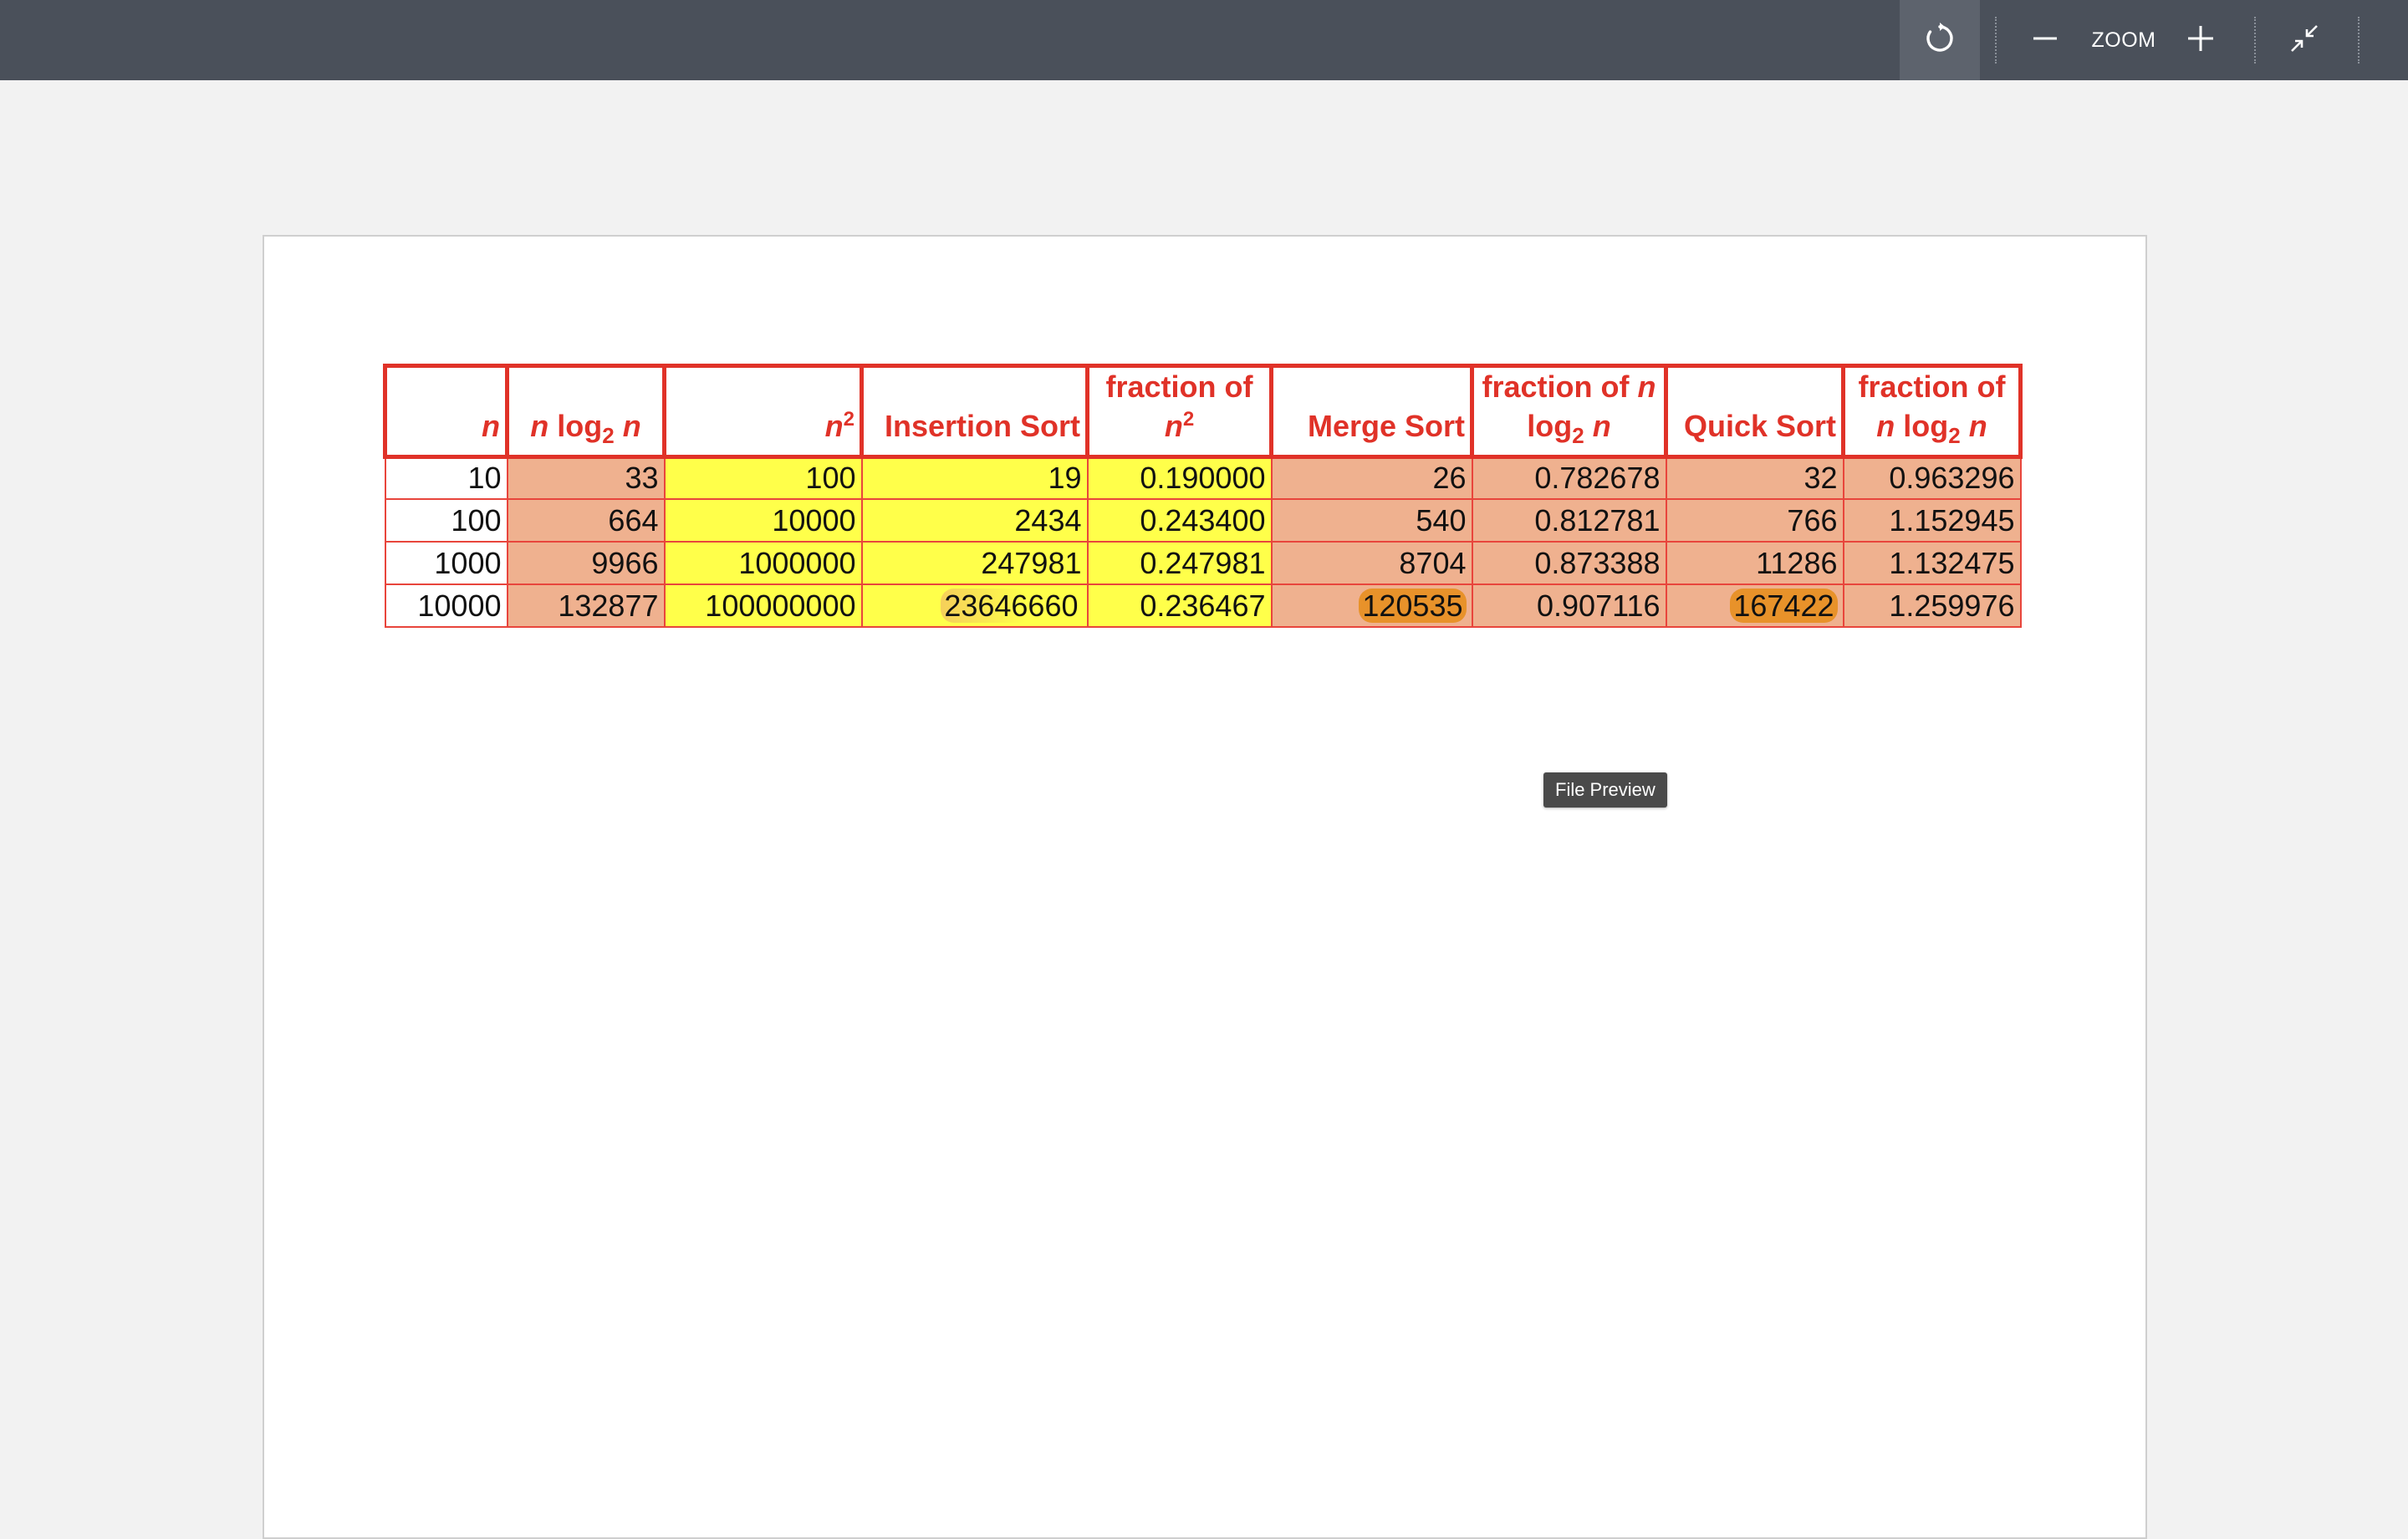  I want to click on header-fraction-merge: fraction of n log2 n, so click(1569, 411).